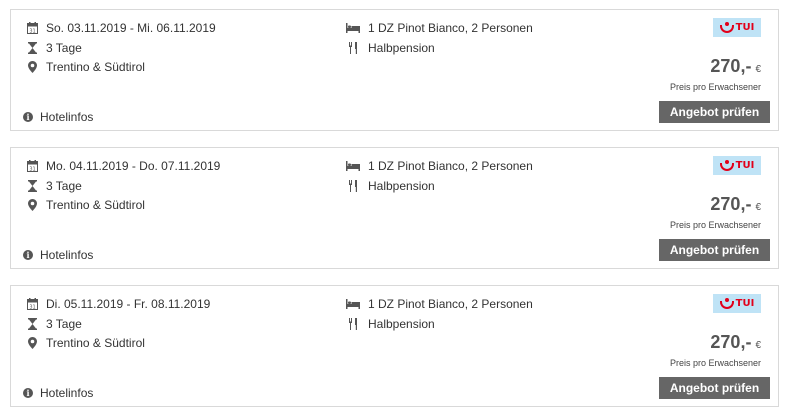 This screenshot has height=416, width=797. Describe the element at coordinates (131, 28) in the screenshot. I see `travel-dates: So. 03.11.2019 - Mi. 06.11.2019` at that location.